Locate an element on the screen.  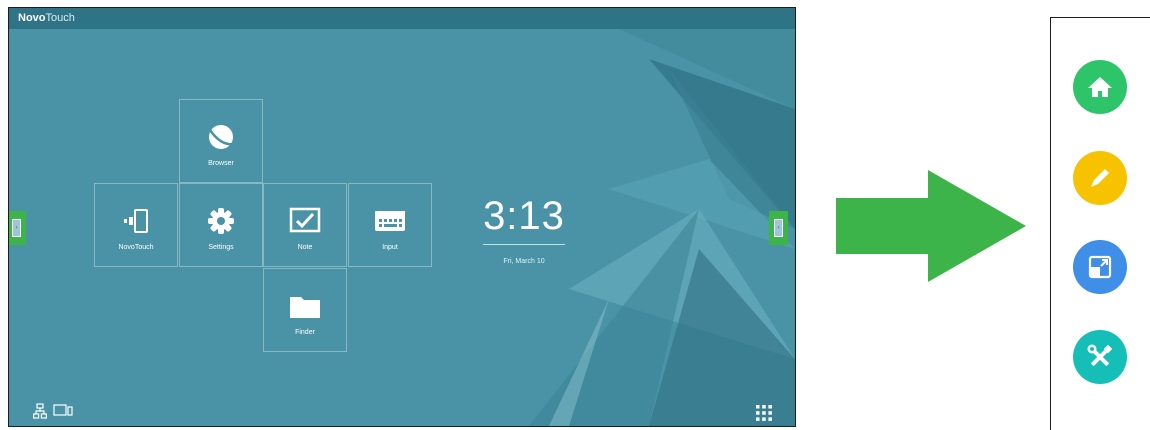
sidebar-home-button is located at coordinates (1100, 87).